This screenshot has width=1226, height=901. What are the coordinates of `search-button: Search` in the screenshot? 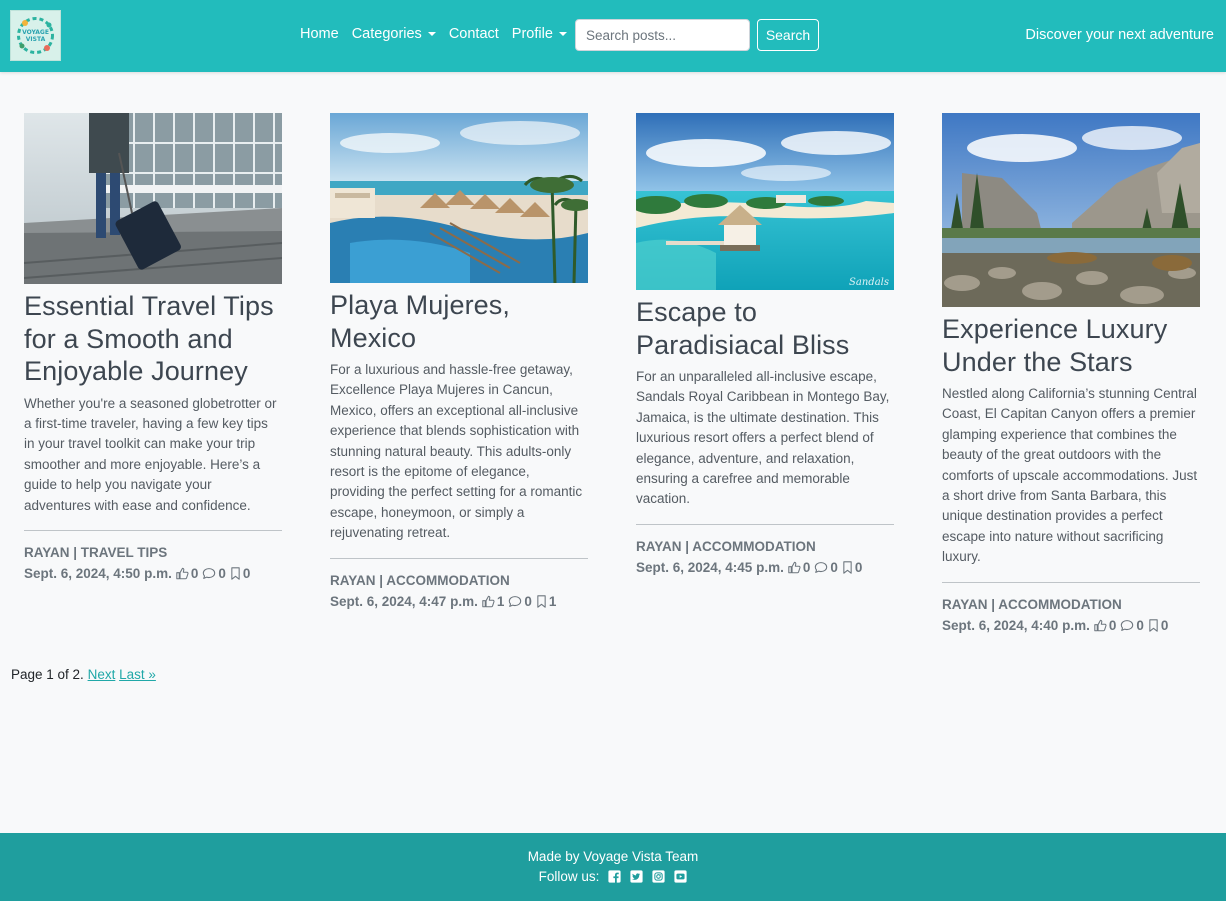 It's located at (788, 35).